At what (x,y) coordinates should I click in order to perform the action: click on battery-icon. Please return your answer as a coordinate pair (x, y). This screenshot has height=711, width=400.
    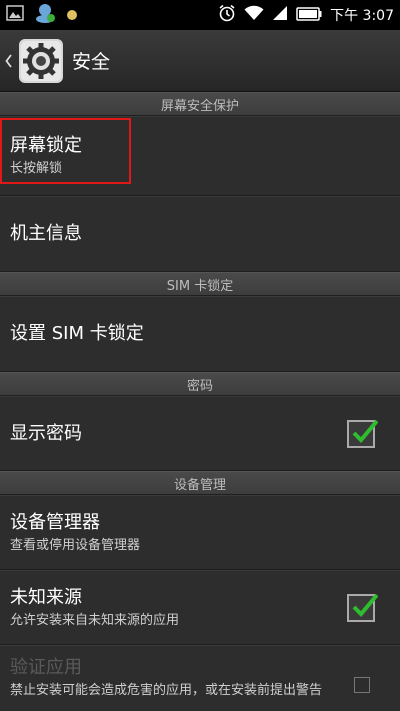
    Looking at the image, I should click on (309, 15).